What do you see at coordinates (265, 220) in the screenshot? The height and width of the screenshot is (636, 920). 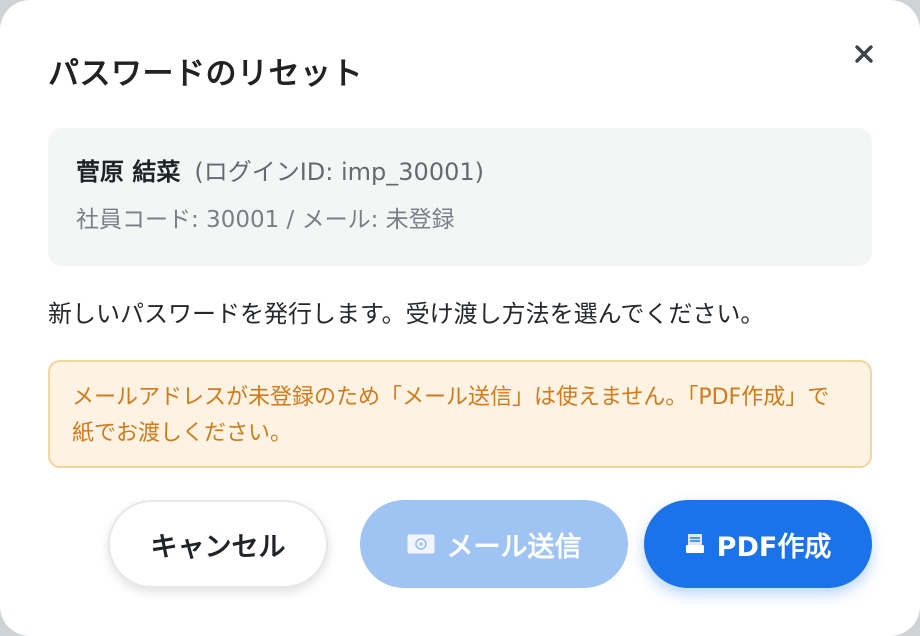 I see `user-details: 社員コード: 30001 / メール: 未登録` at bounding box center [265, 220].